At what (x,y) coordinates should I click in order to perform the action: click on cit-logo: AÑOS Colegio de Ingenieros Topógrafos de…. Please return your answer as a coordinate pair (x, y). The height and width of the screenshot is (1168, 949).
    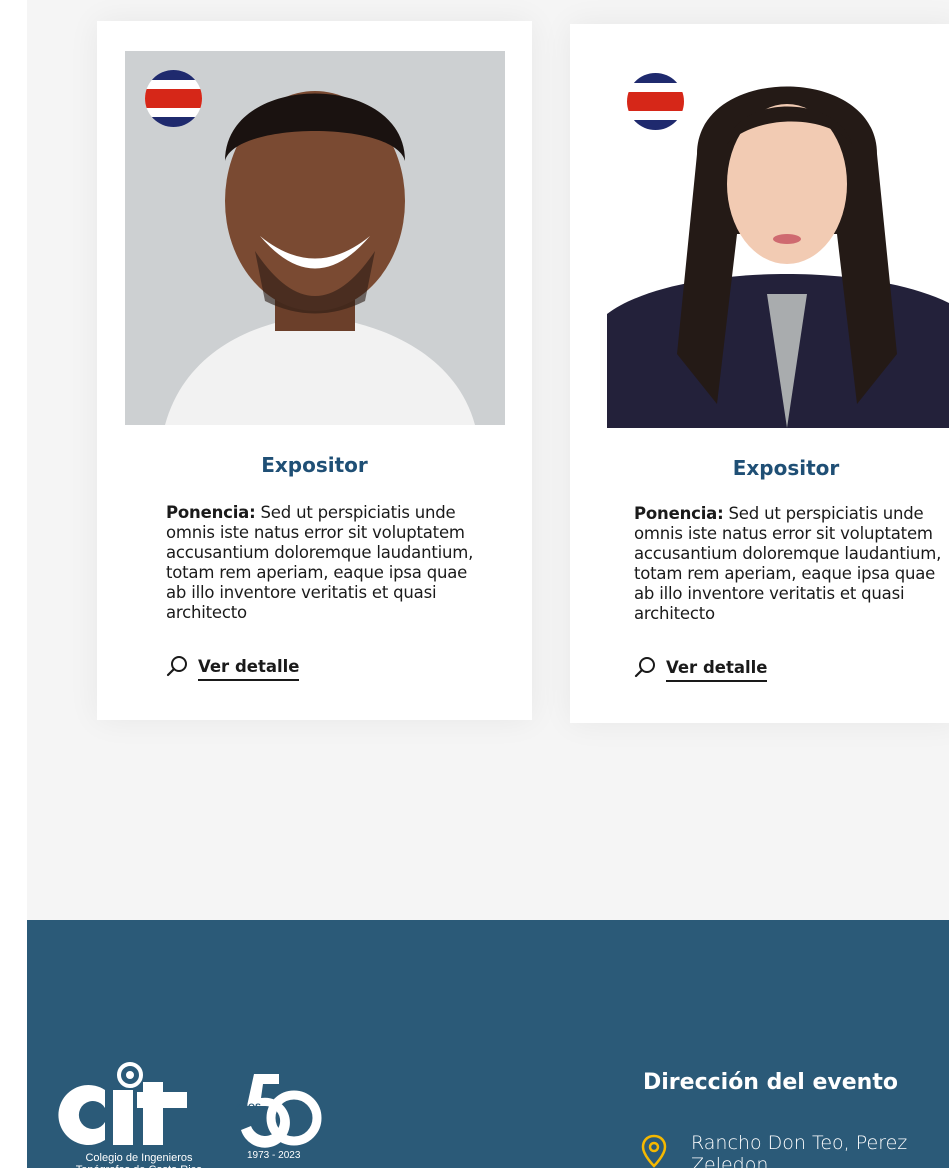
    Looking at the image, I should click on (189, 1104).